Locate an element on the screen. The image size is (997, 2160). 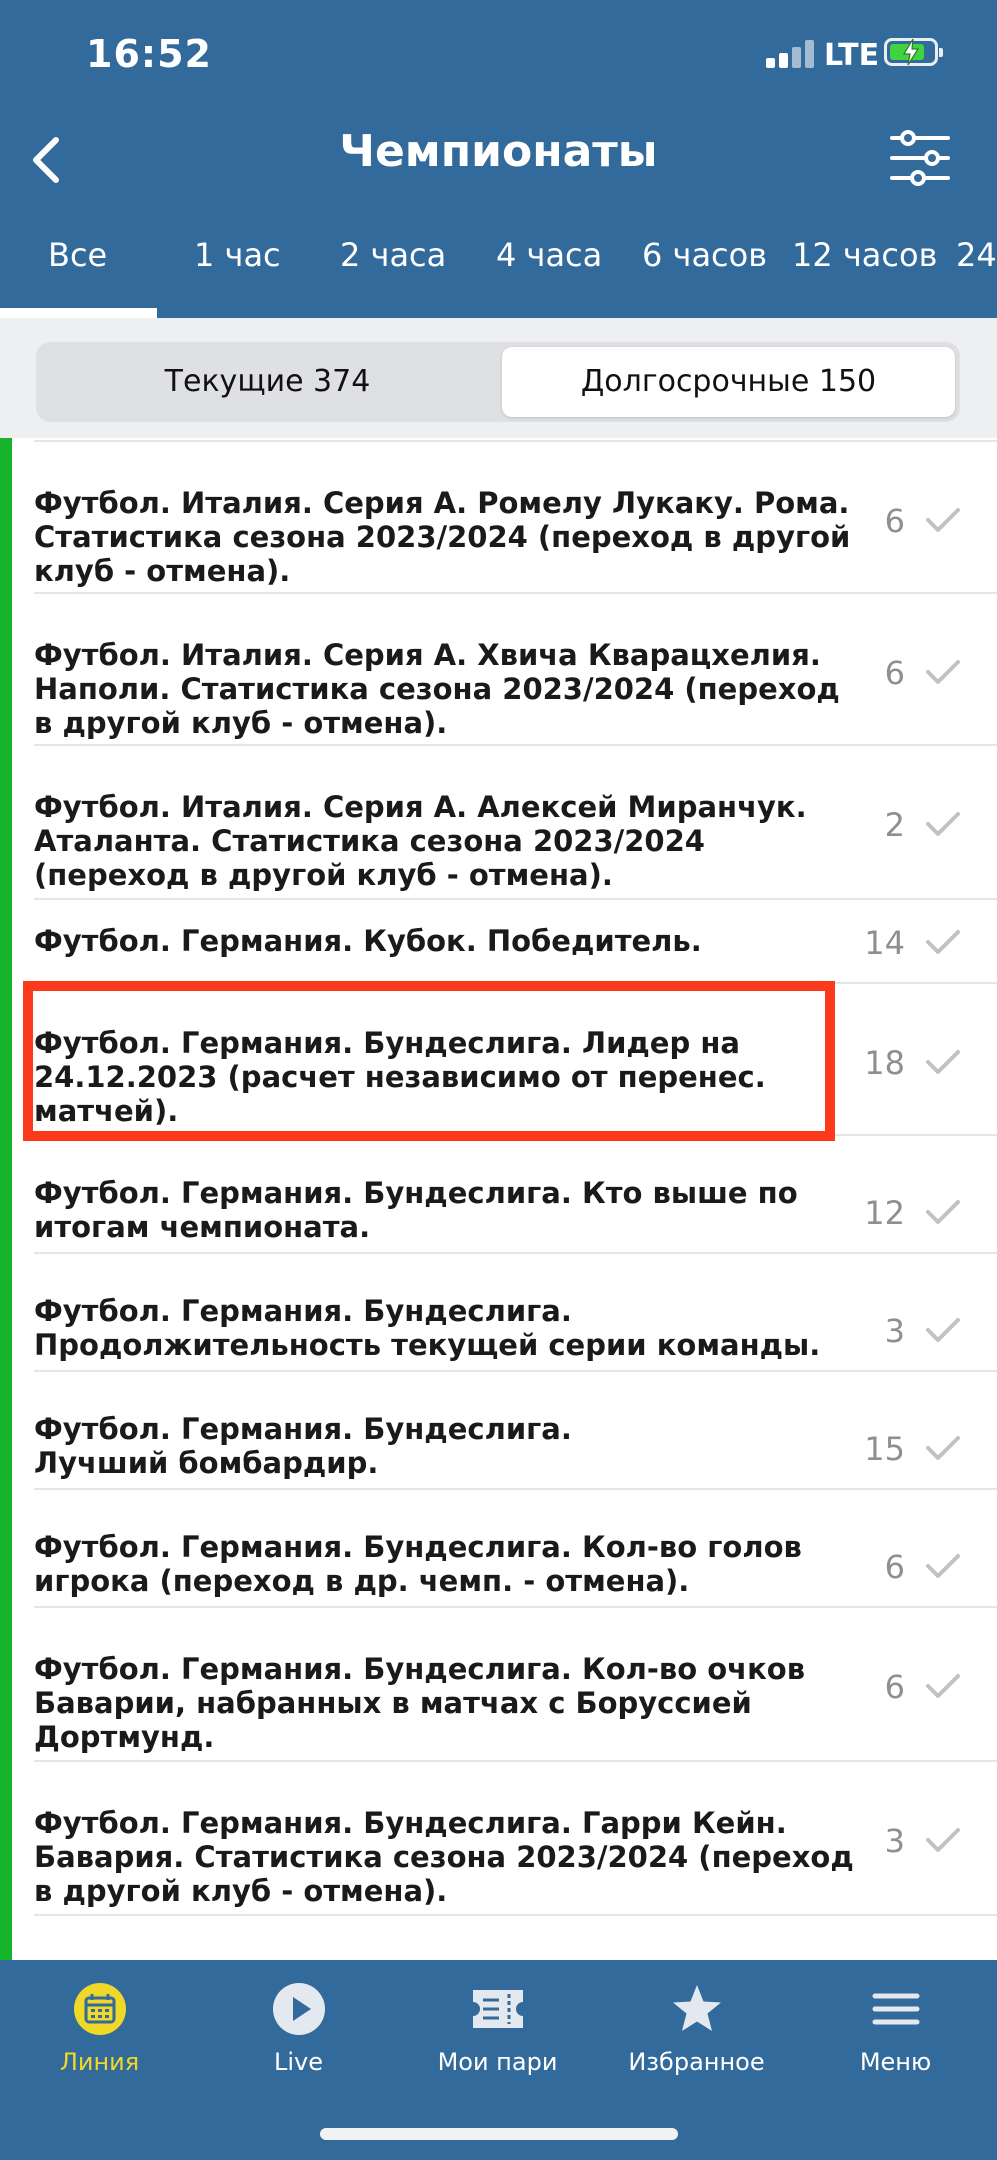
nav-favorites: Избранное is located at coordinates (696, 2030).